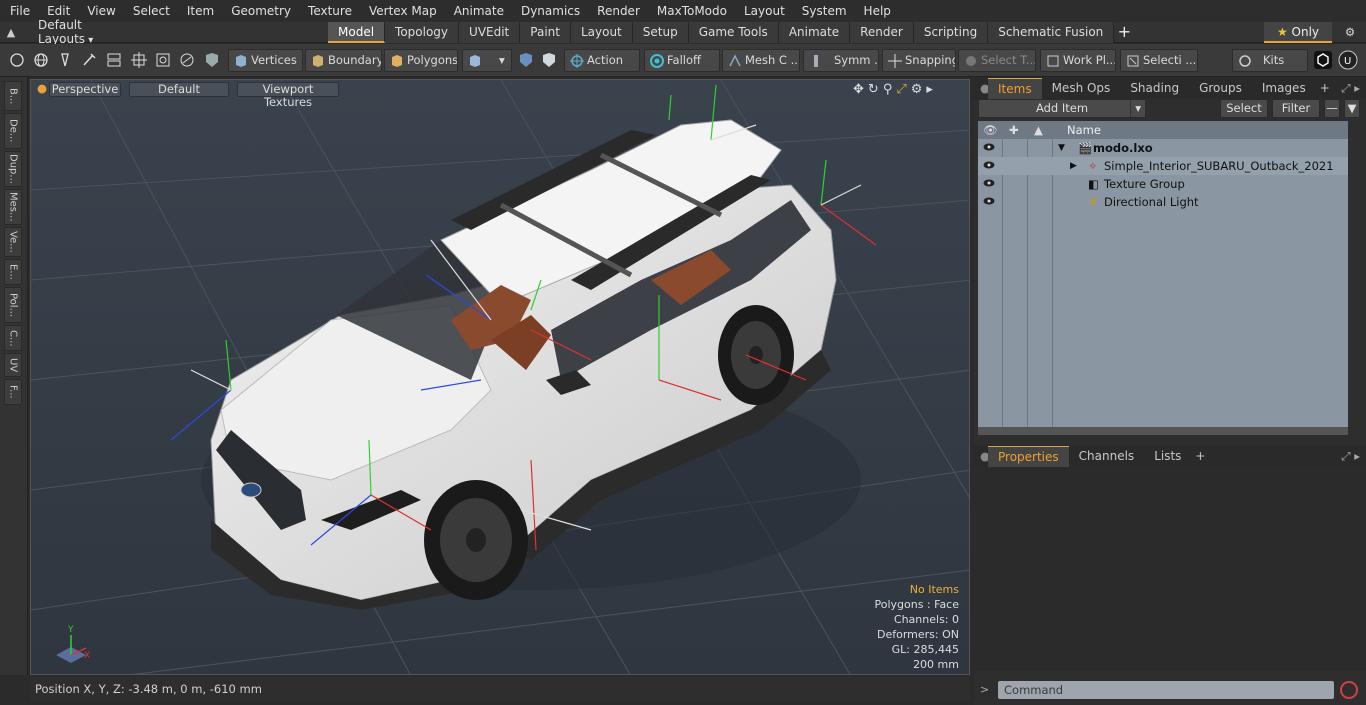 The width and height of the screenshot is (1366, 705). Describe the element at coordinates (876, 11) in the screenshot. I see `menu-help: Help` at that location.